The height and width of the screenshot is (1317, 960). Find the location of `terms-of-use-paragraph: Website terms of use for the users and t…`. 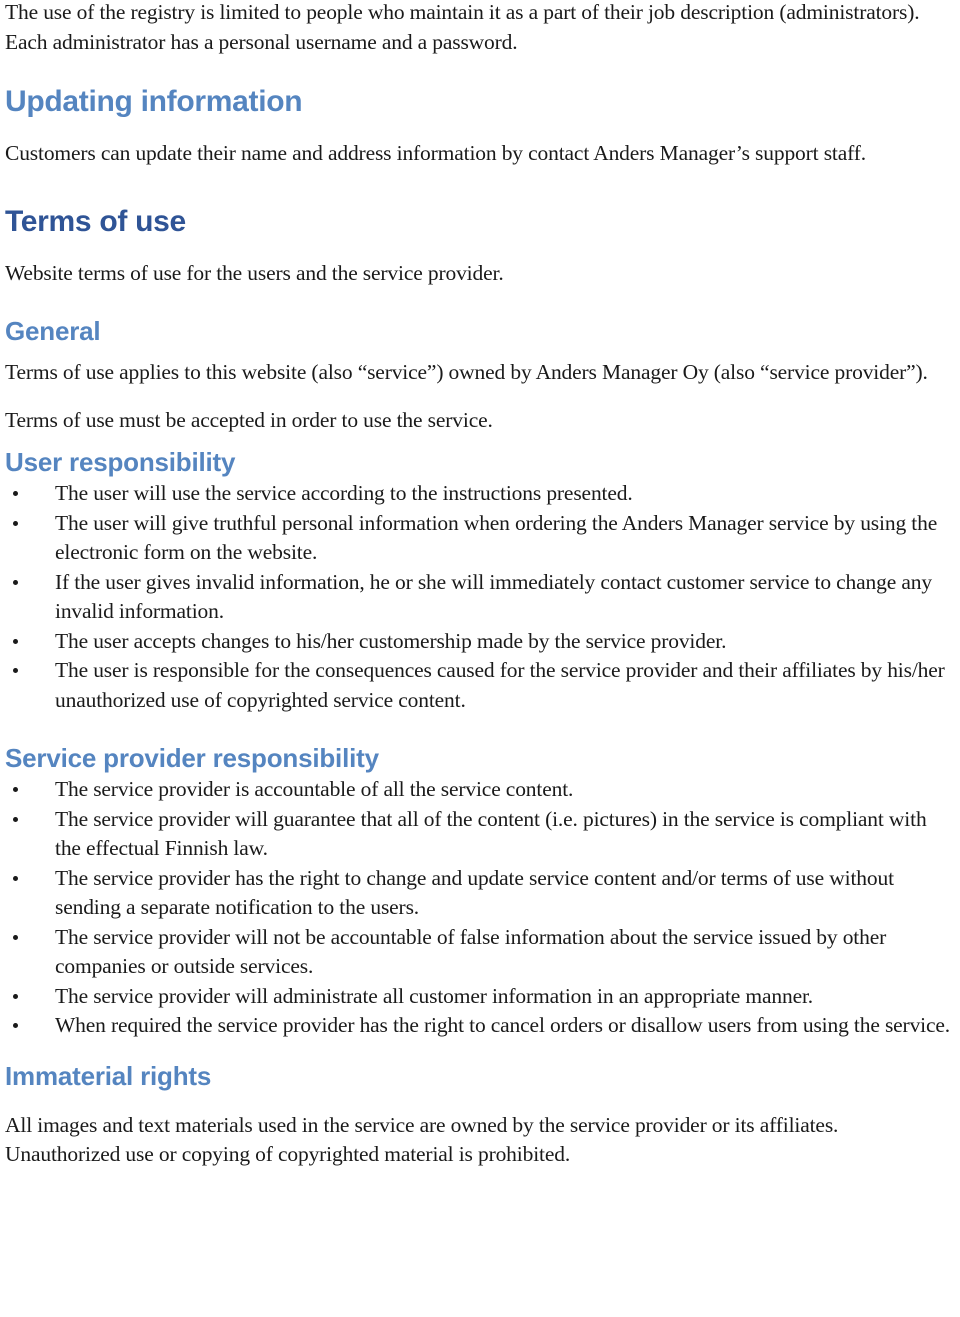

terms-of-use-paragraph: Website terms of use for the users and t… is located at coordinates (254, 272).